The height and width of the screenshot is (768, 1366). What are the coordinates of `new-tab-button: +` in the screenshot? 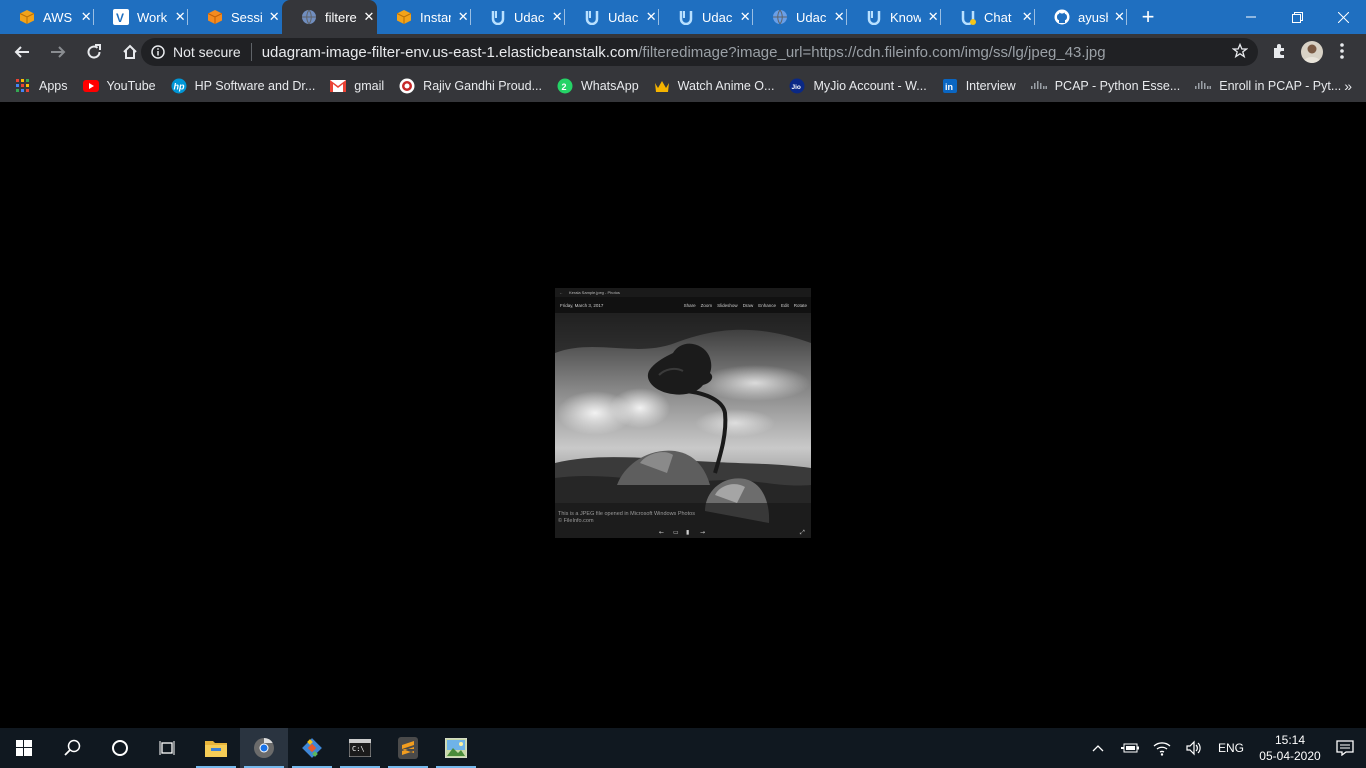 It's located at (1148, 17).